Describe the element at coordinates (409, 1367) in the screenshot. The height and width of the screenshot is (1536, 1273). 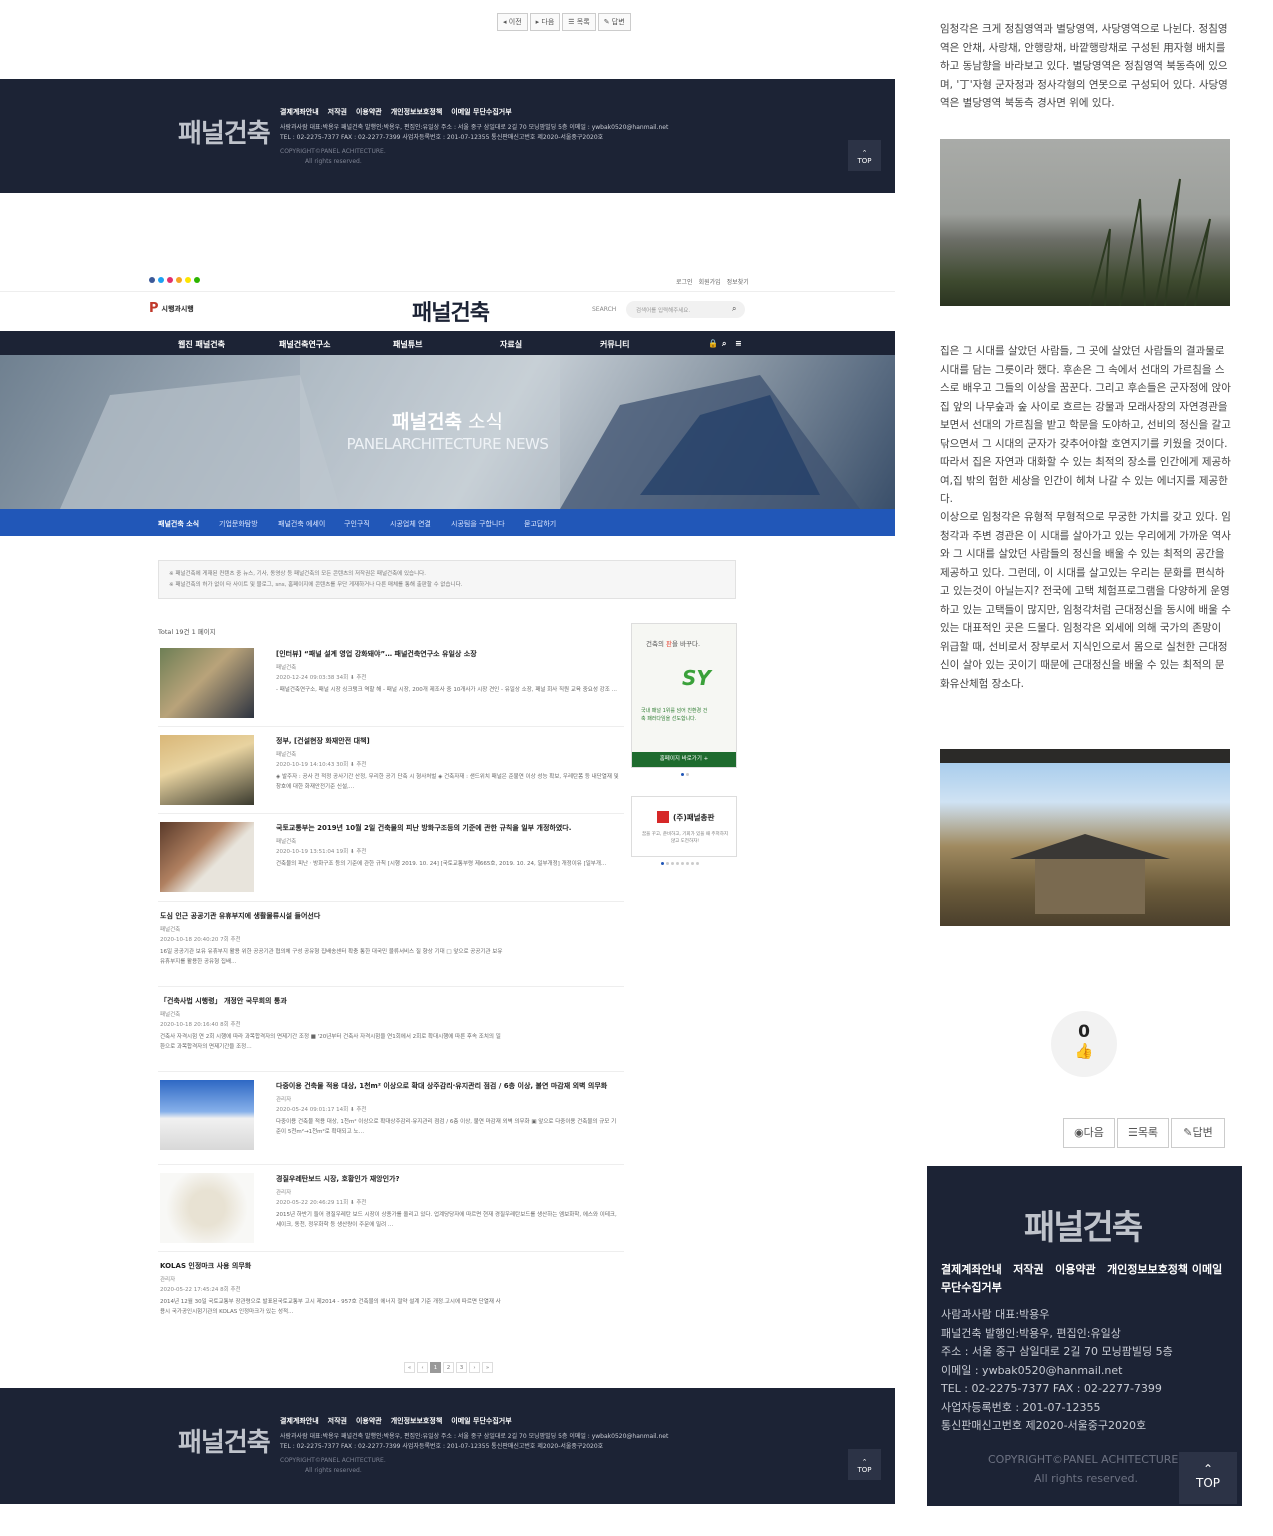
I see `page-first: «` at that location.